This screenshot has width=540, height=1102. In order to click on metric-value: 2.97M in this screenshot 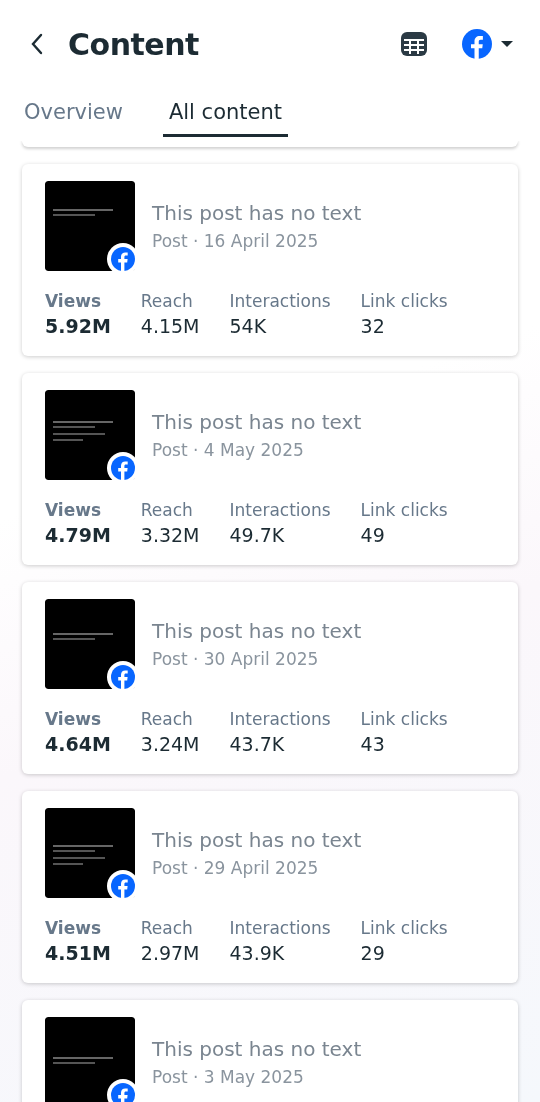, I will do `click(170, 953)`.